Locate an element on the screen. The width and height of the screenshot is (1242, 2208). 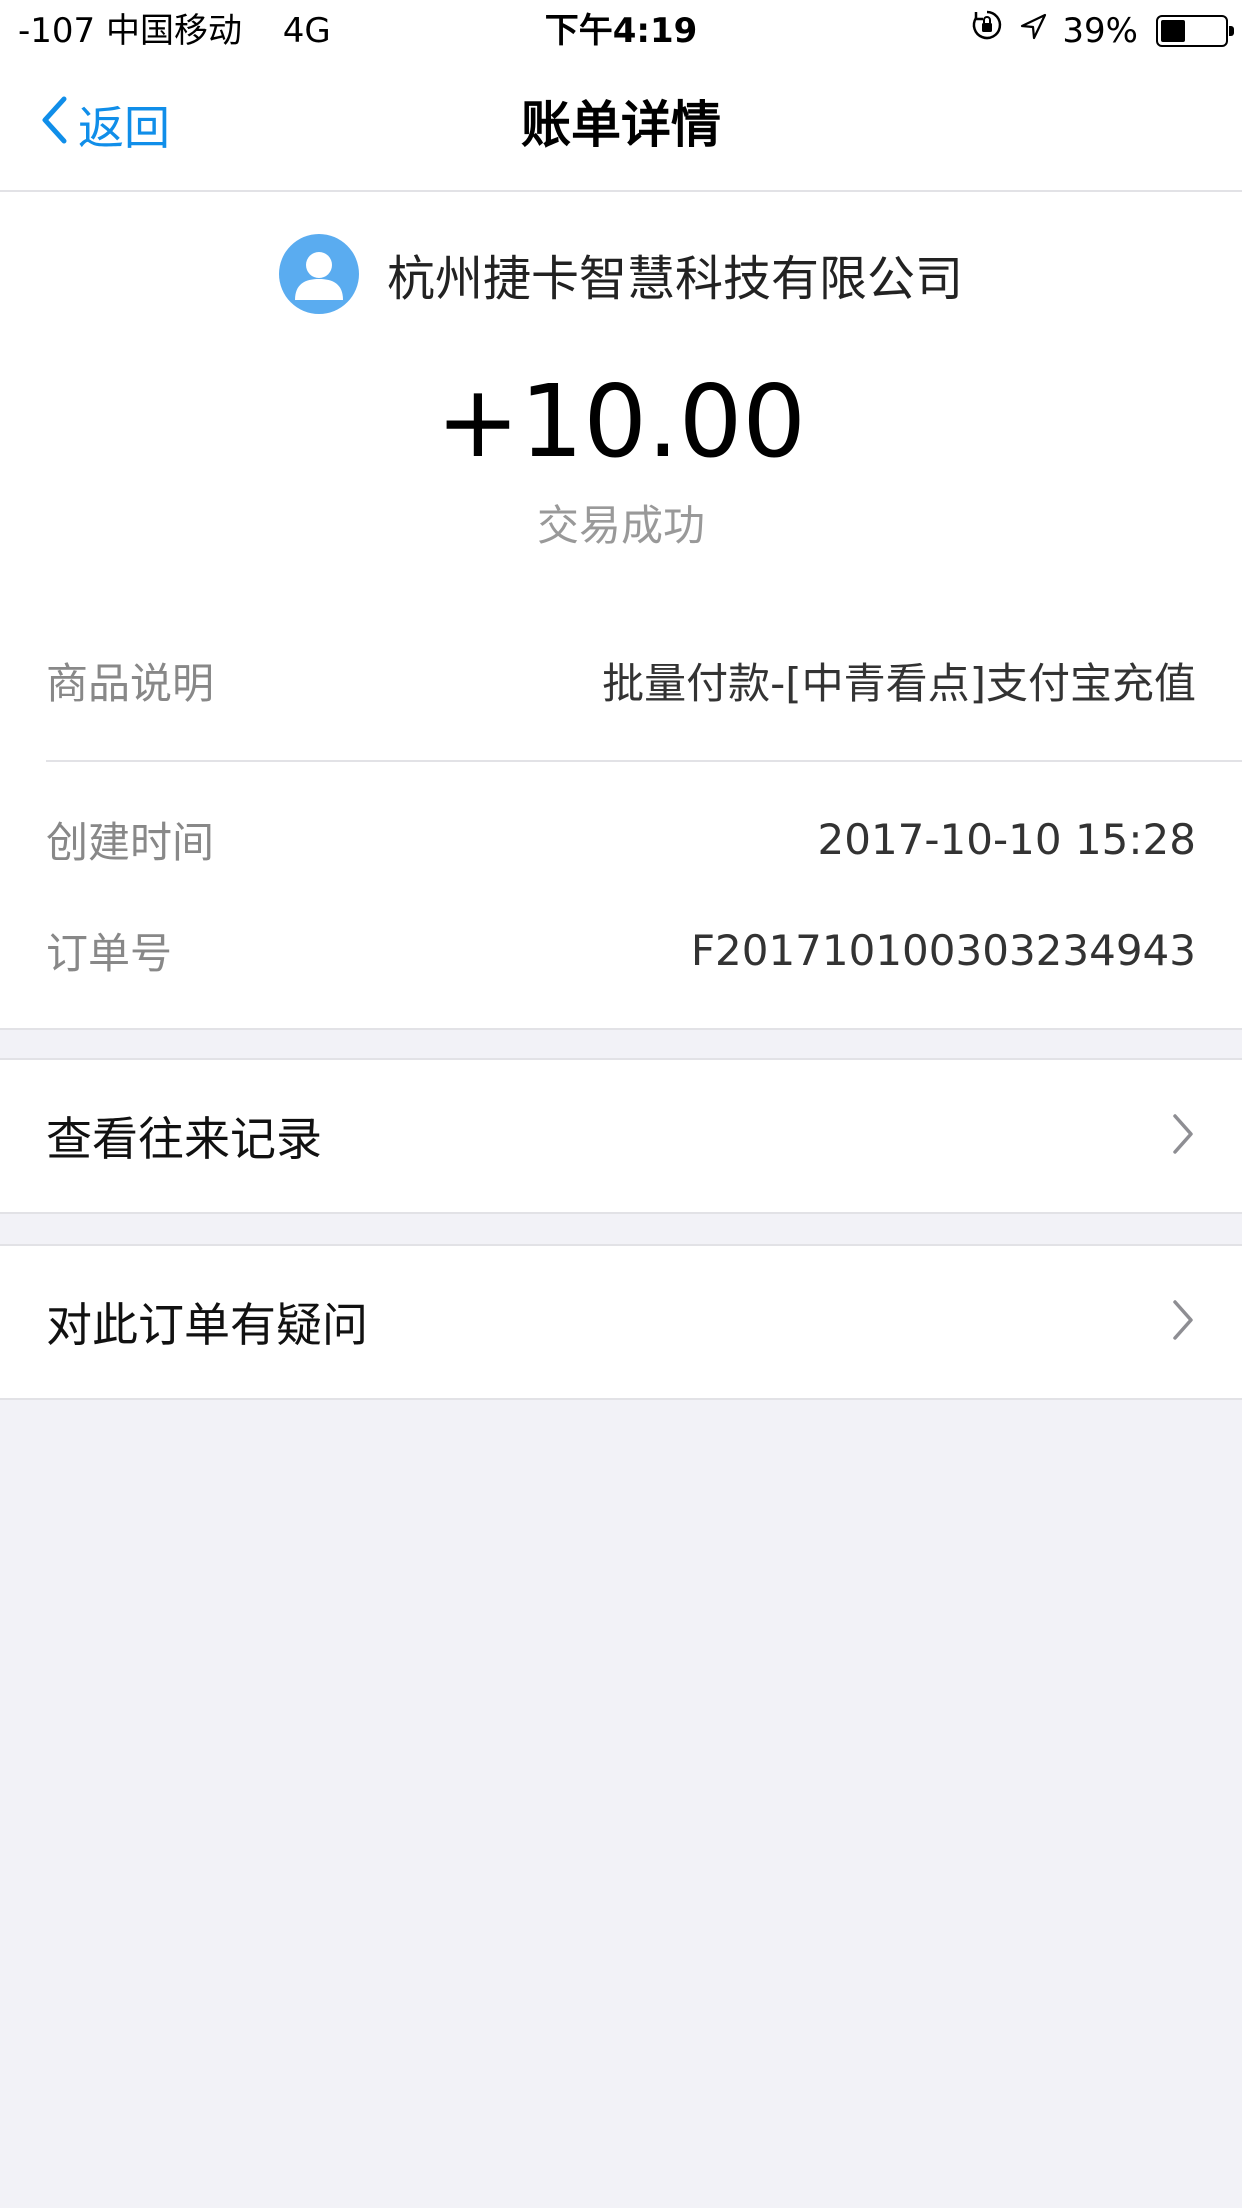
cell-label: 对此订单有疑问 is located at coordinates (207, 1325).